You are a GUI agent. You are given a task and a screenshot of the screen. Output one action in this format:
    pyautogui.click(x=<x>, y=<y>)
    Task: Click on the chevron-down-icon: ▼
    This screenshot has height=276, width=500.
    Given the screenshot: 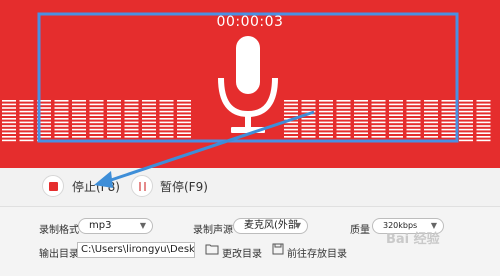 What is the action you would take?
    pyautogui.click(x=297, y=225)
    